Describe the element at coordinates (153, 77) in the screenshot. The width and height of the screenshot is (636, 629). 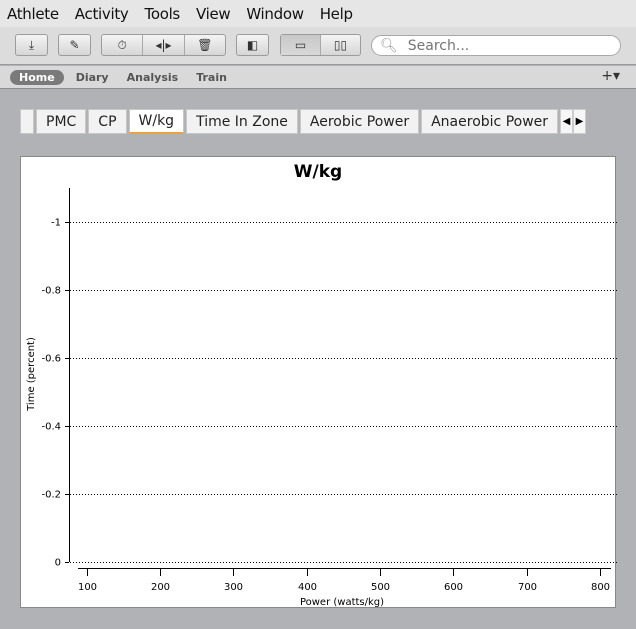
I see `view-analysis: Analysis` at that location.